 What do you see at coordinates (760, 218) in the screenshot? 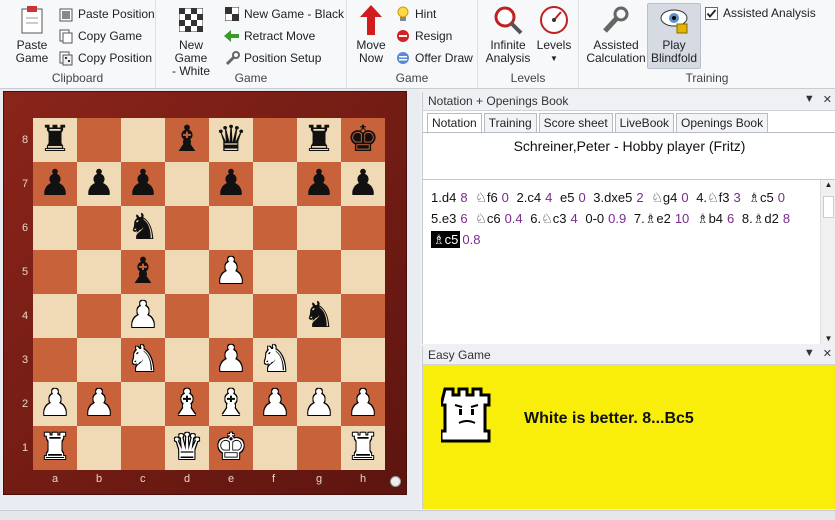
I see `move: 8.♗d2` at bounding box center [760, 218].